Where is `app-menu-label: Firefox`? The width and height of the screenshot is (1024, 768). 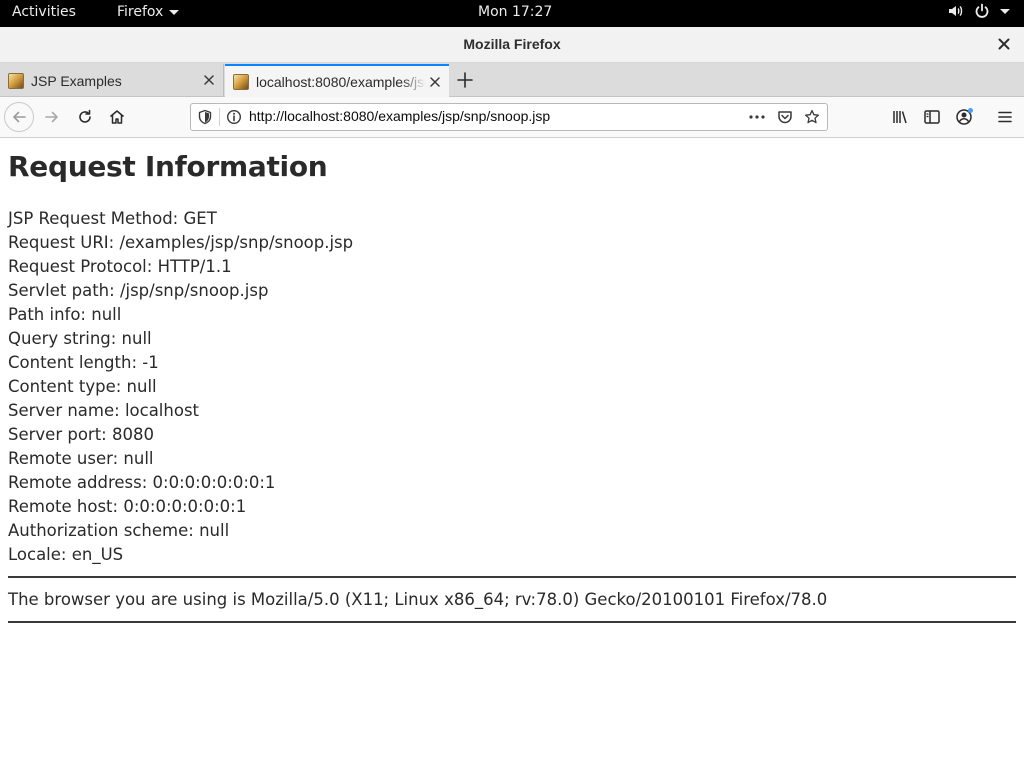
app-menu-label: Firefox is located at coordinates (140, 12).